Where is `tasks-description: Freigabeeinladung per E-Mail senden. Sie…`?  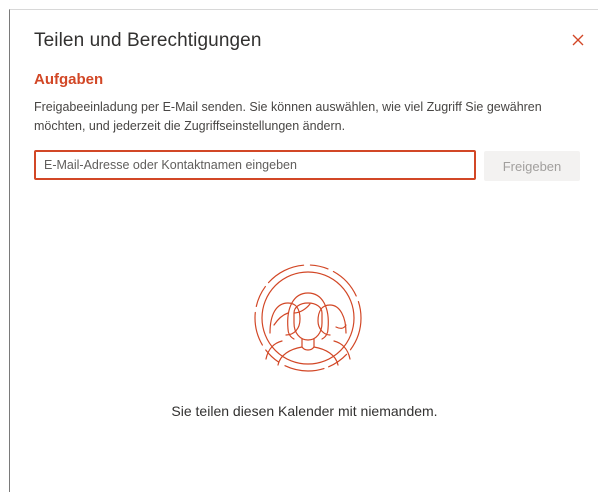
tasks-description: Freigabeeinladung per E-Mail senden. Sie… is located at coordinates (288, 116).